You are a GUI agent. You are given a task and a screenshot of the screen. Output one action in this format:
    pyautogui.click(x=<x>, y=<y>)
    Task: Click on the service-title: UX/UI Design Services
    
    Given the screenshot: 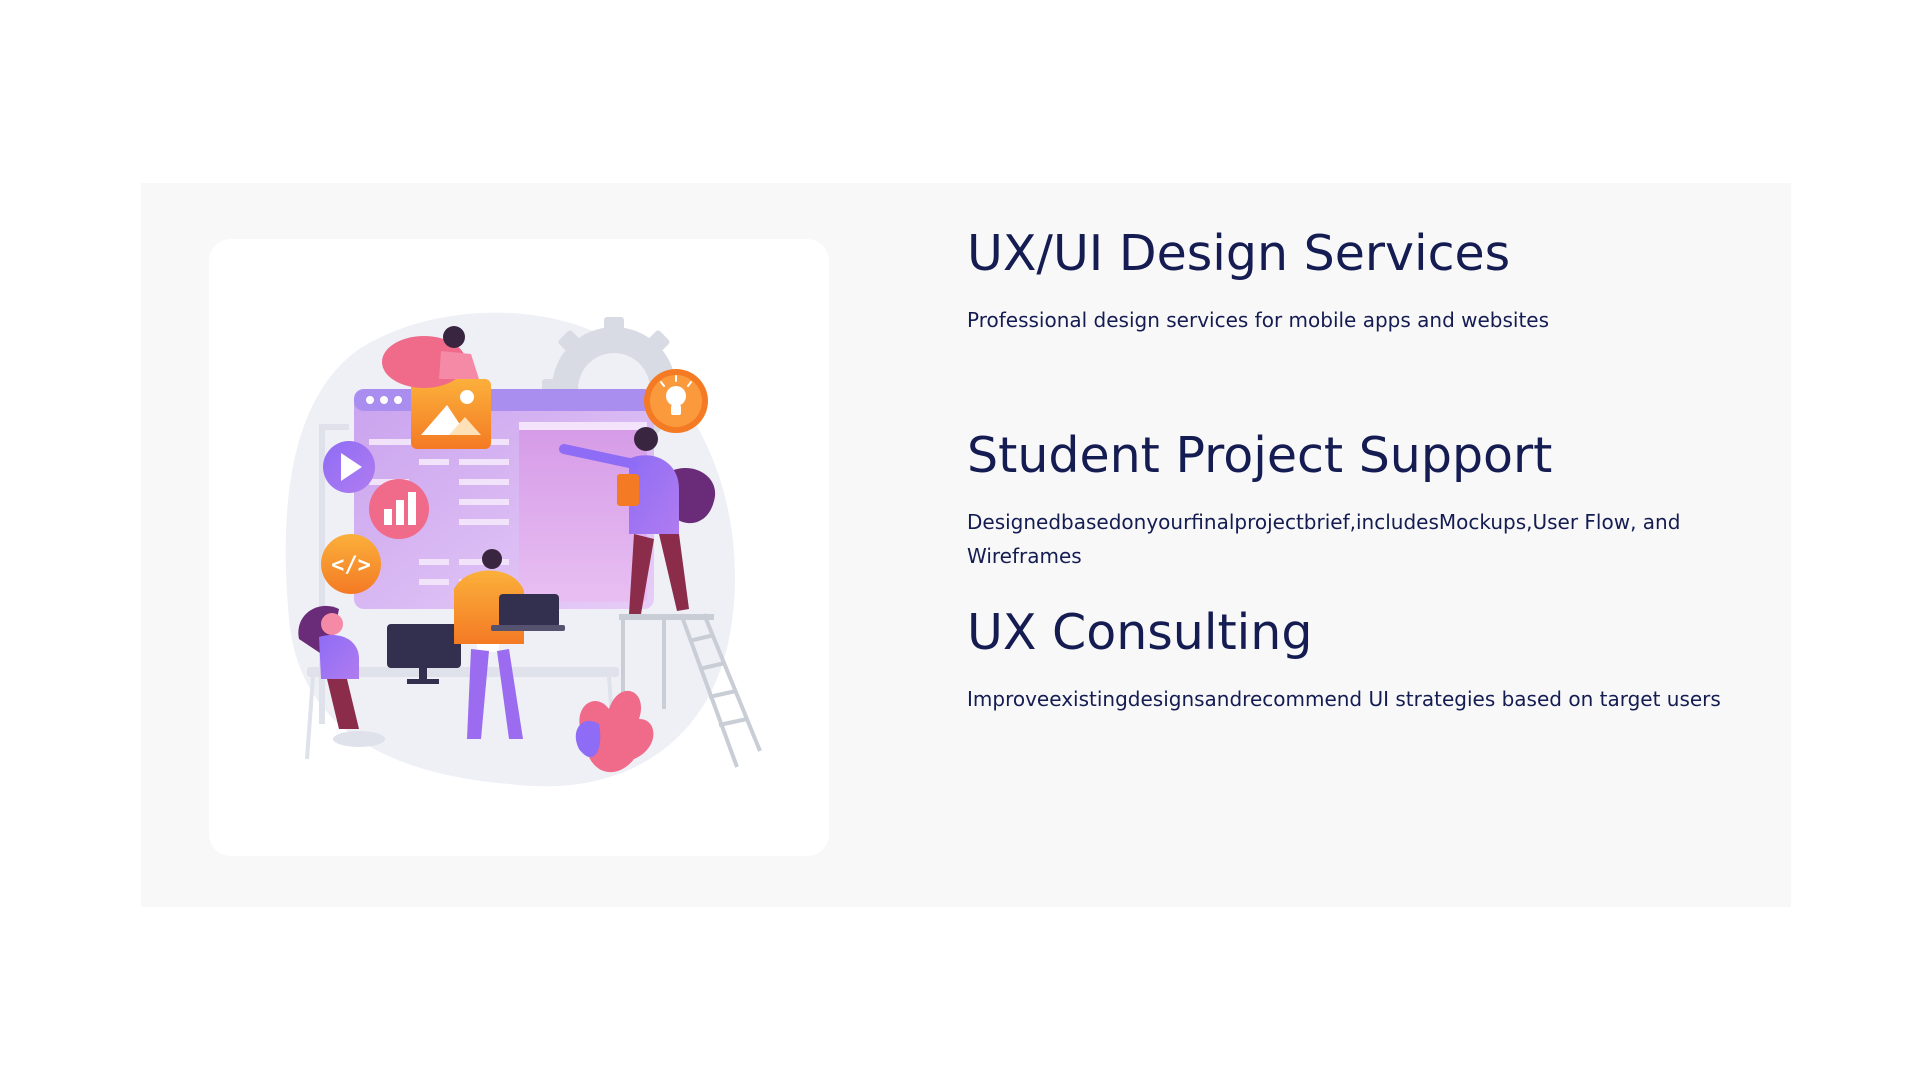 What is the action you would take?
    pyautogui.click(x=1239, y=253)
    